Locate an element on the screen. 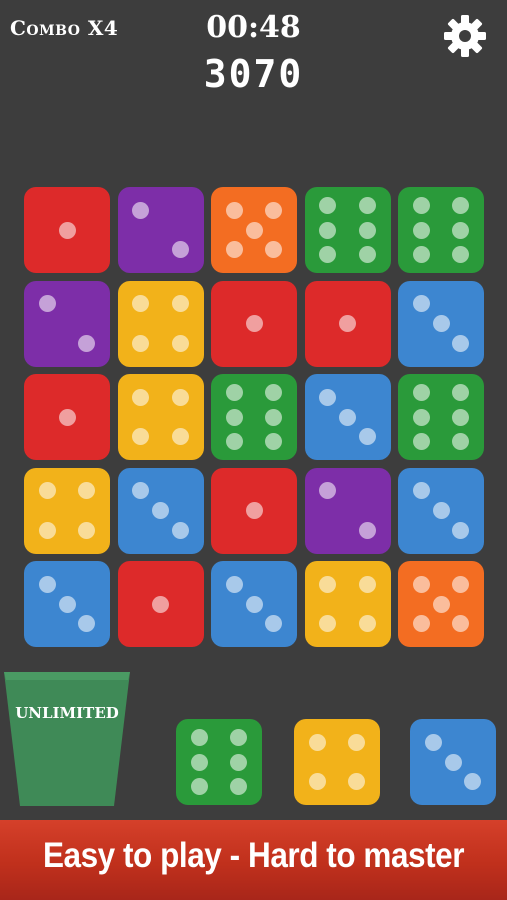  cup-label: UNLIMITED is located at coordinates (67, 713).